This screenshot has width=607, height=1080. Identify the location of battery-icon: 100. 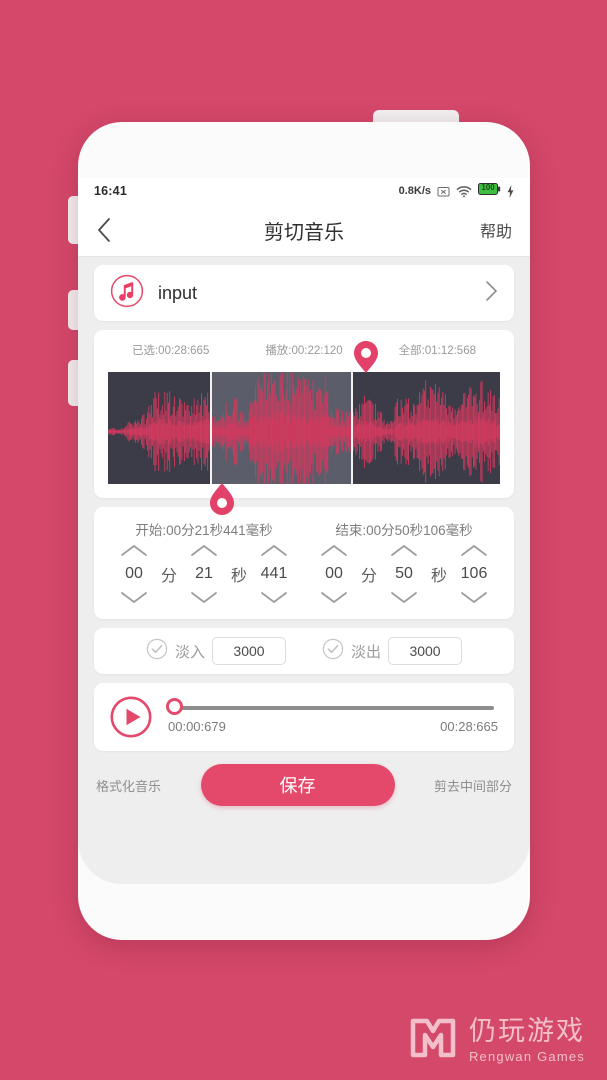
(489, 191).